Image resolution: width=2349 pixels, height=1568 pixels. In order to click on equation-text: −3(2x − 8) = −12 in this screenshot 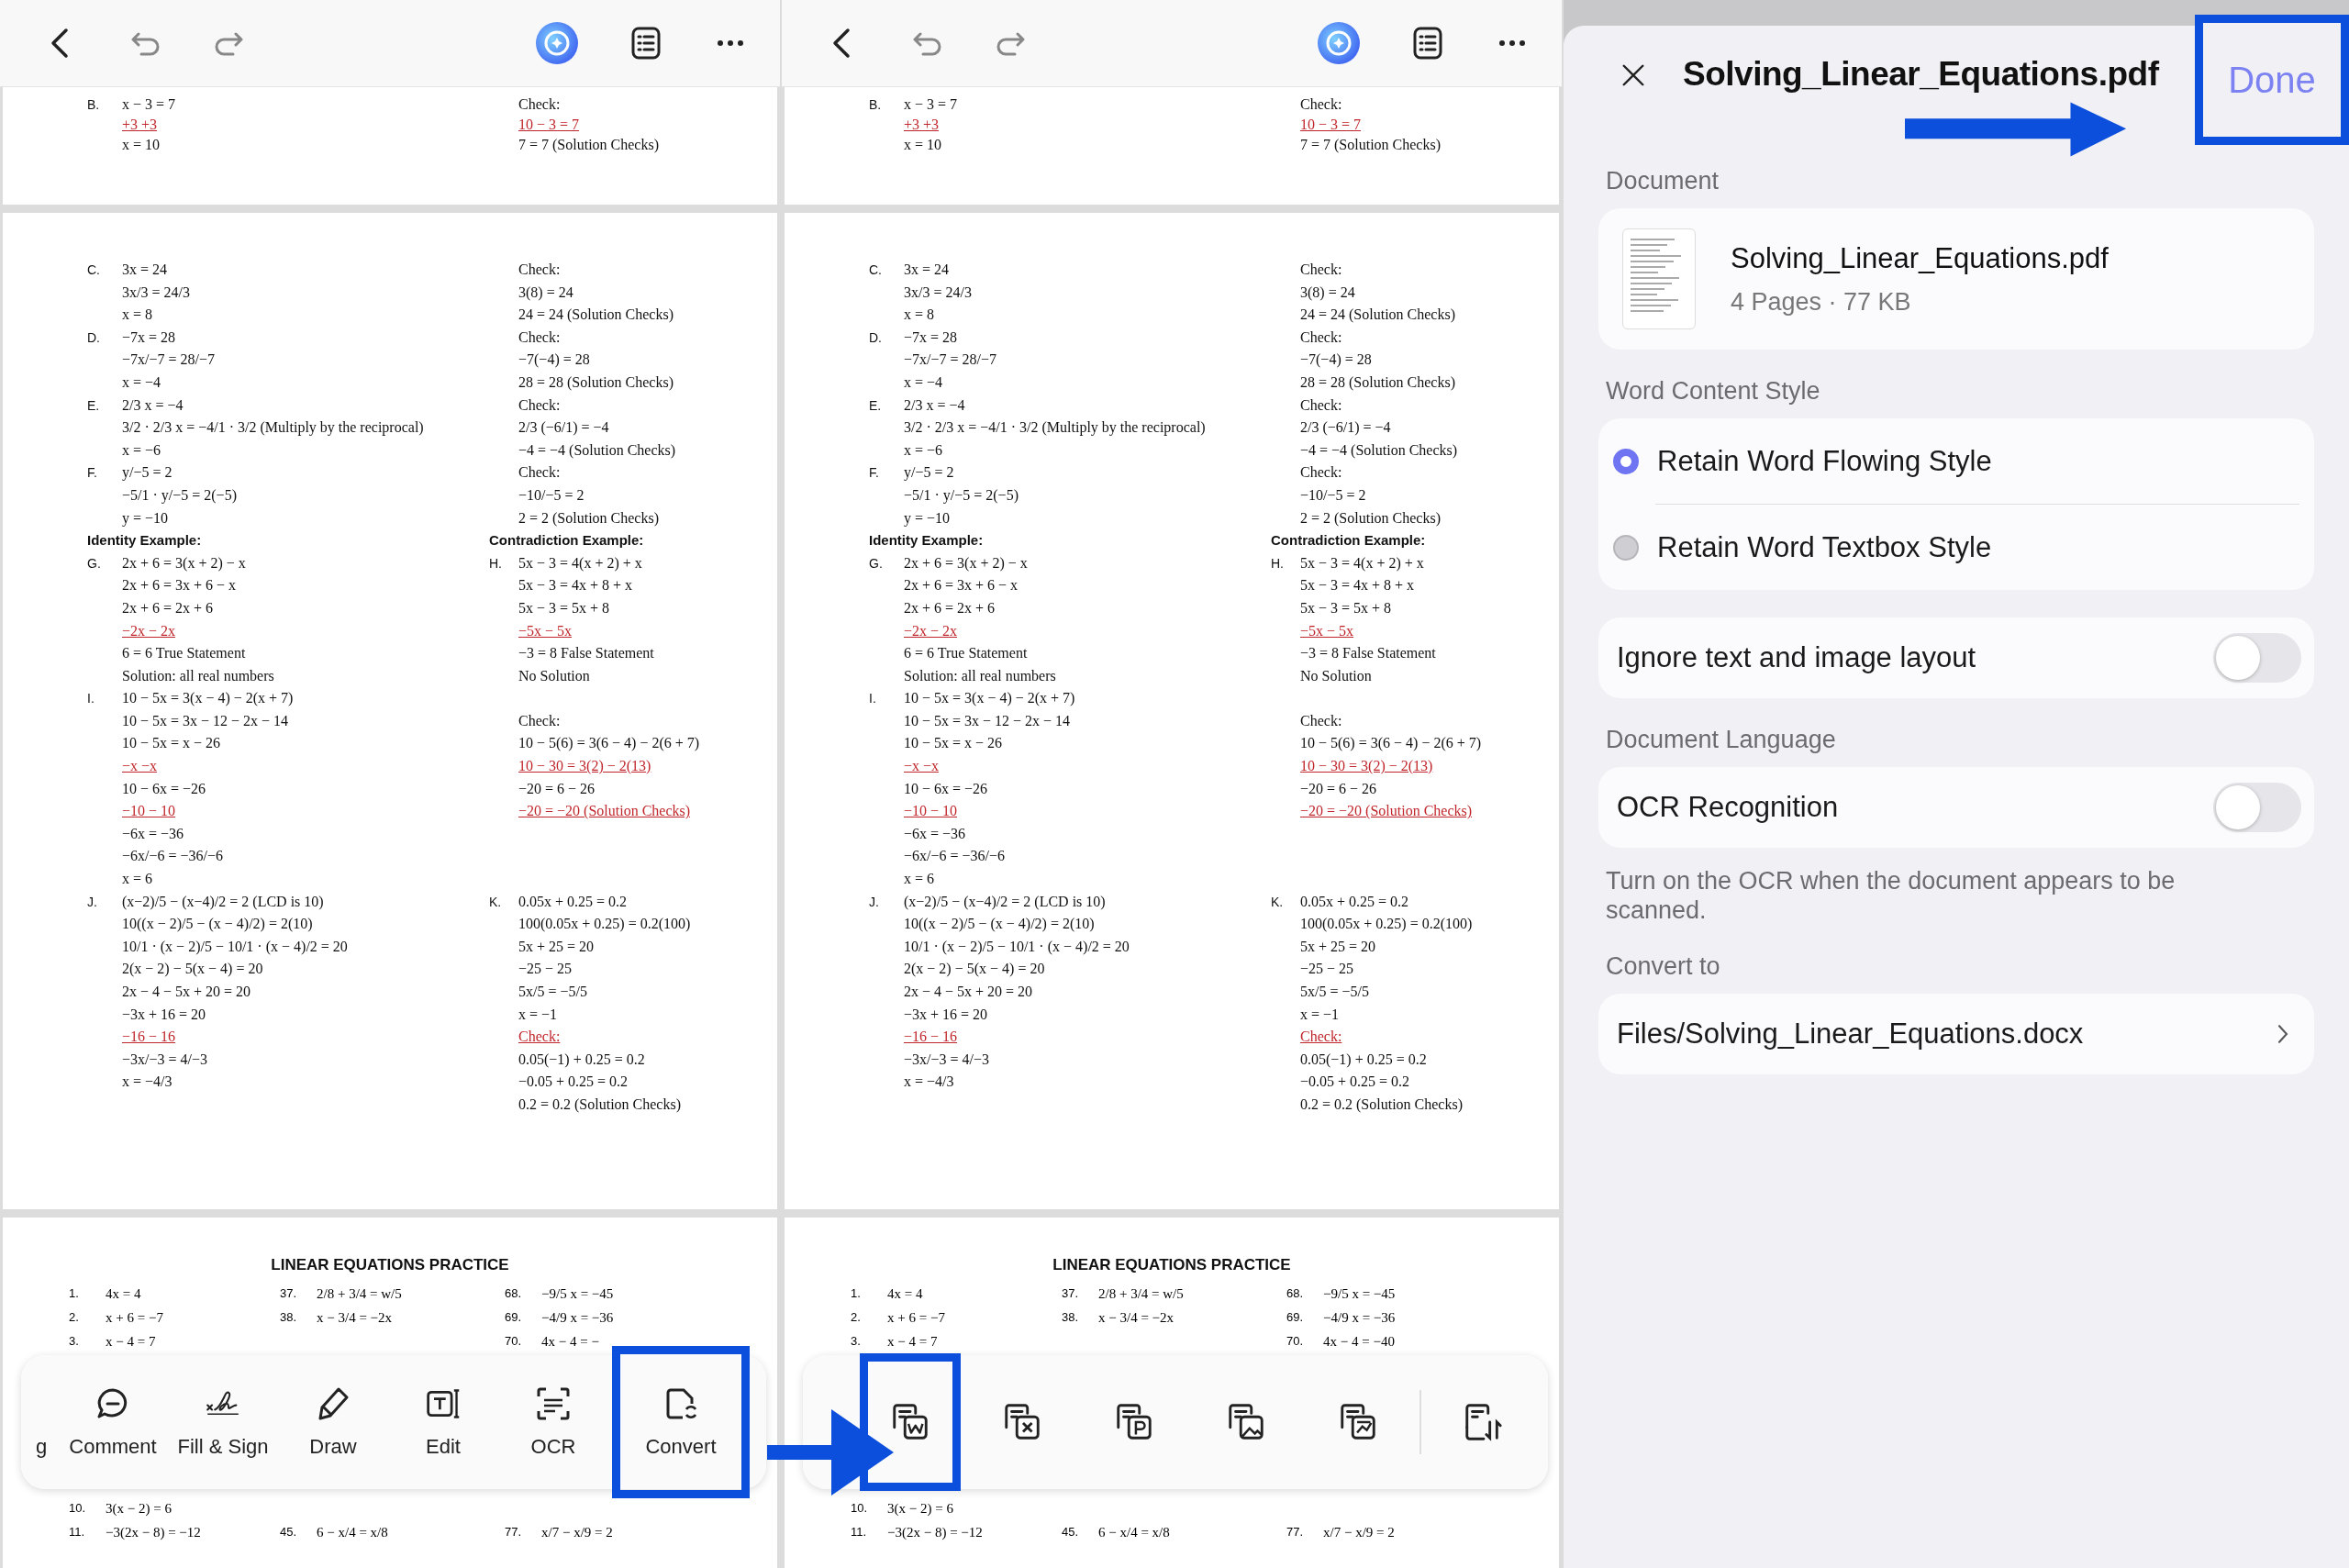, I will do `click(153, 1532)`.